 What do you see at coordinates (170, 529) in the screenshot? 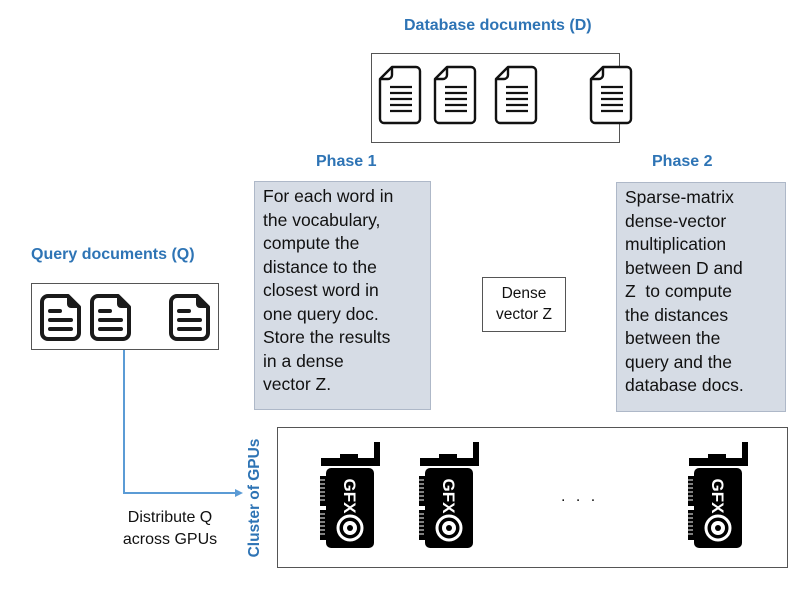
I see `distribute-label: Distribute Q across GPUs` at bounding box center [170, 529].